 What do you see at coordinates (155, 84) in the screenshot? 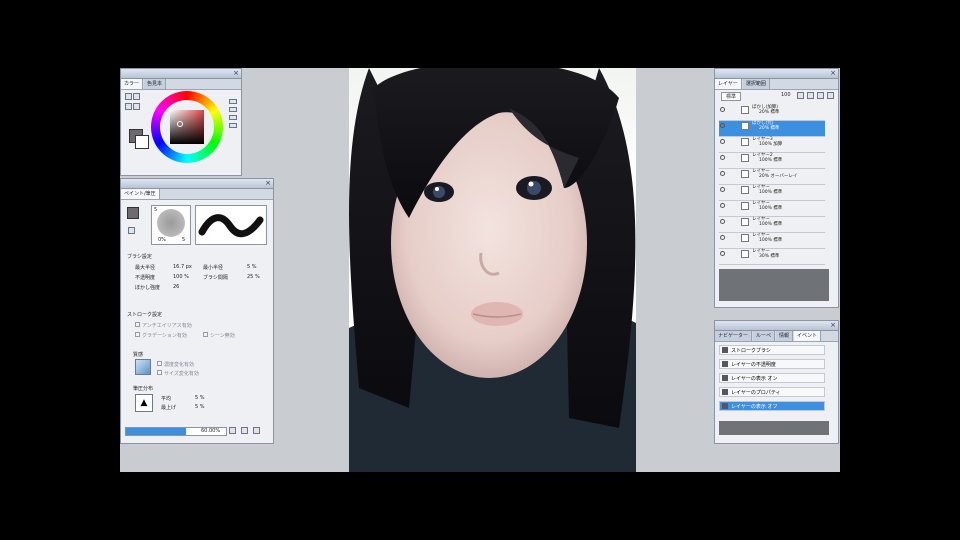
I see `tab-swatches: 色見本` at bounding box center [155, 84].